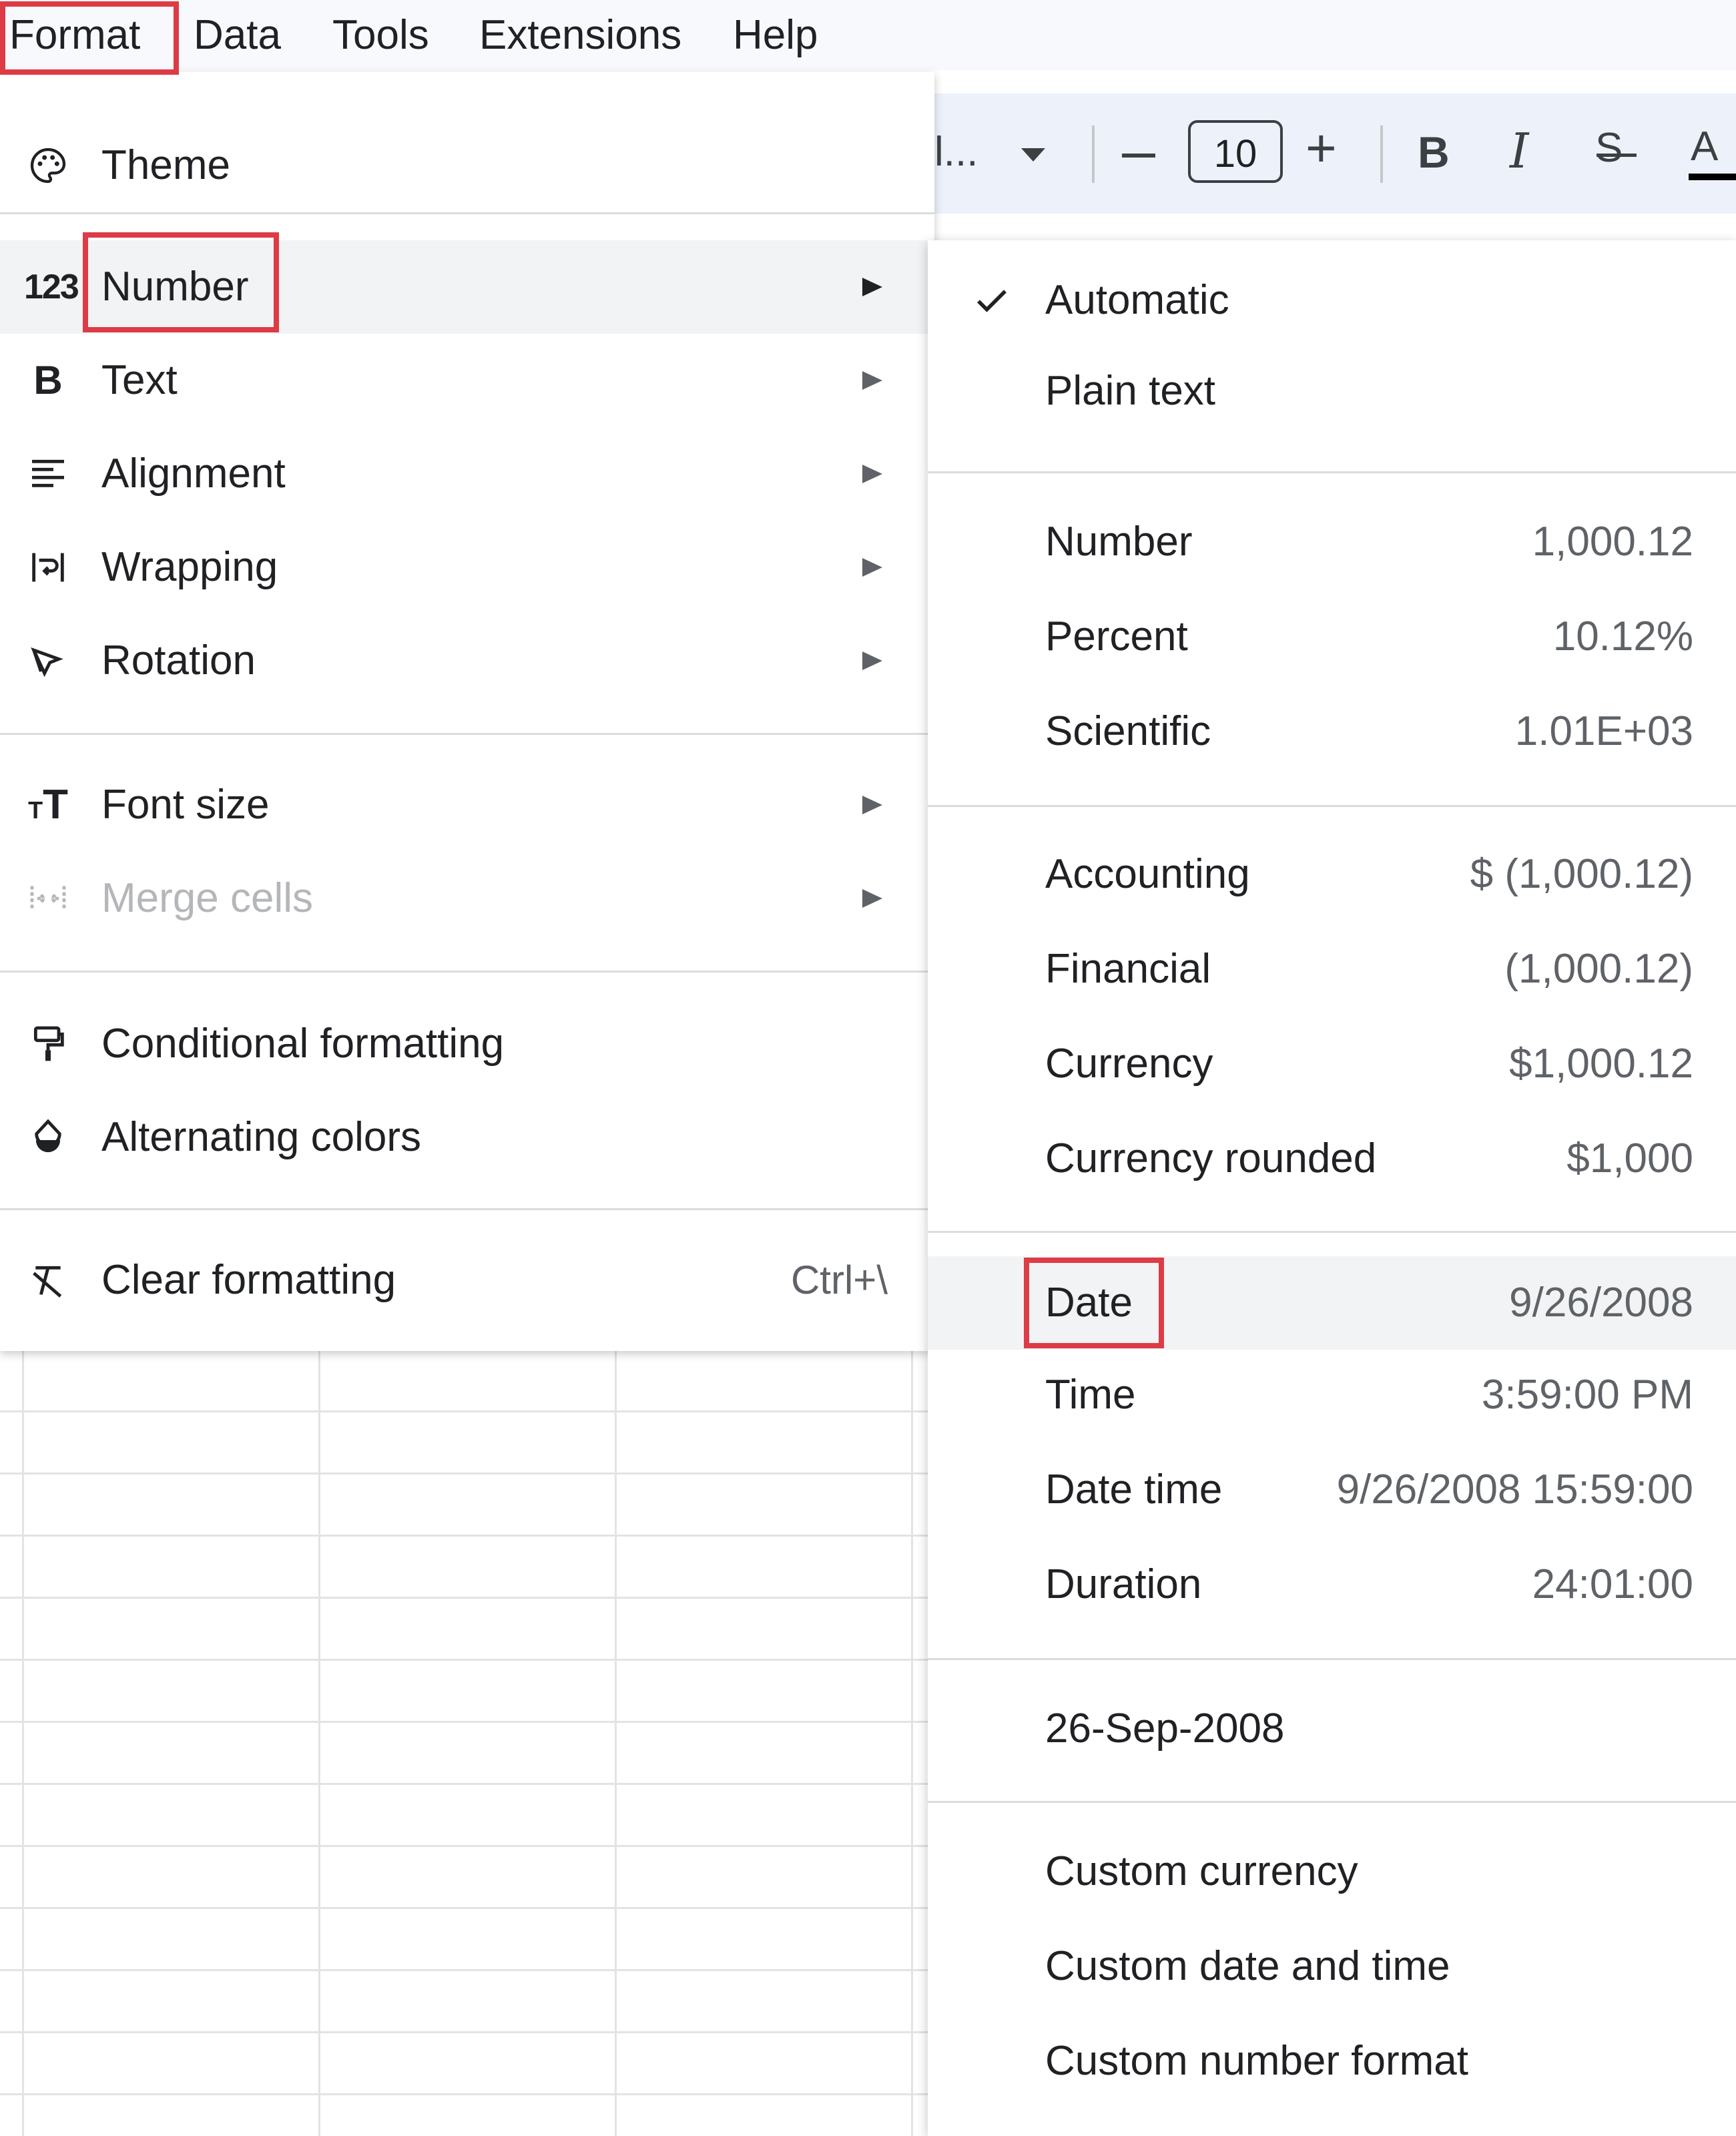 The image size is (1736, 2136). Describe the element at coordinates (1134, 1489) in the screenshot. I see `submenu-item-label: Date time` at that location.